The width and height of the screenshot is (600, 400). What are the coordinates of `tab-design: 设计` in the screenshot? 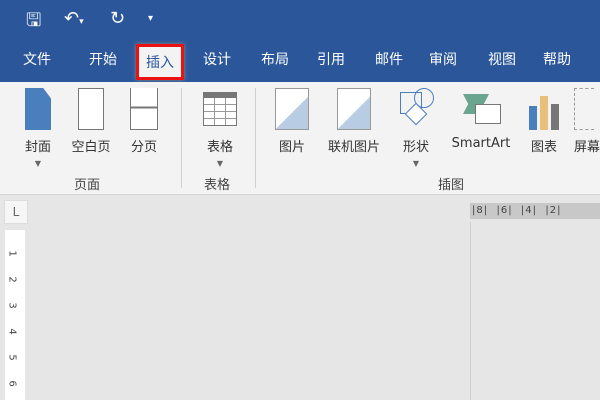 It's located at (217, 61).